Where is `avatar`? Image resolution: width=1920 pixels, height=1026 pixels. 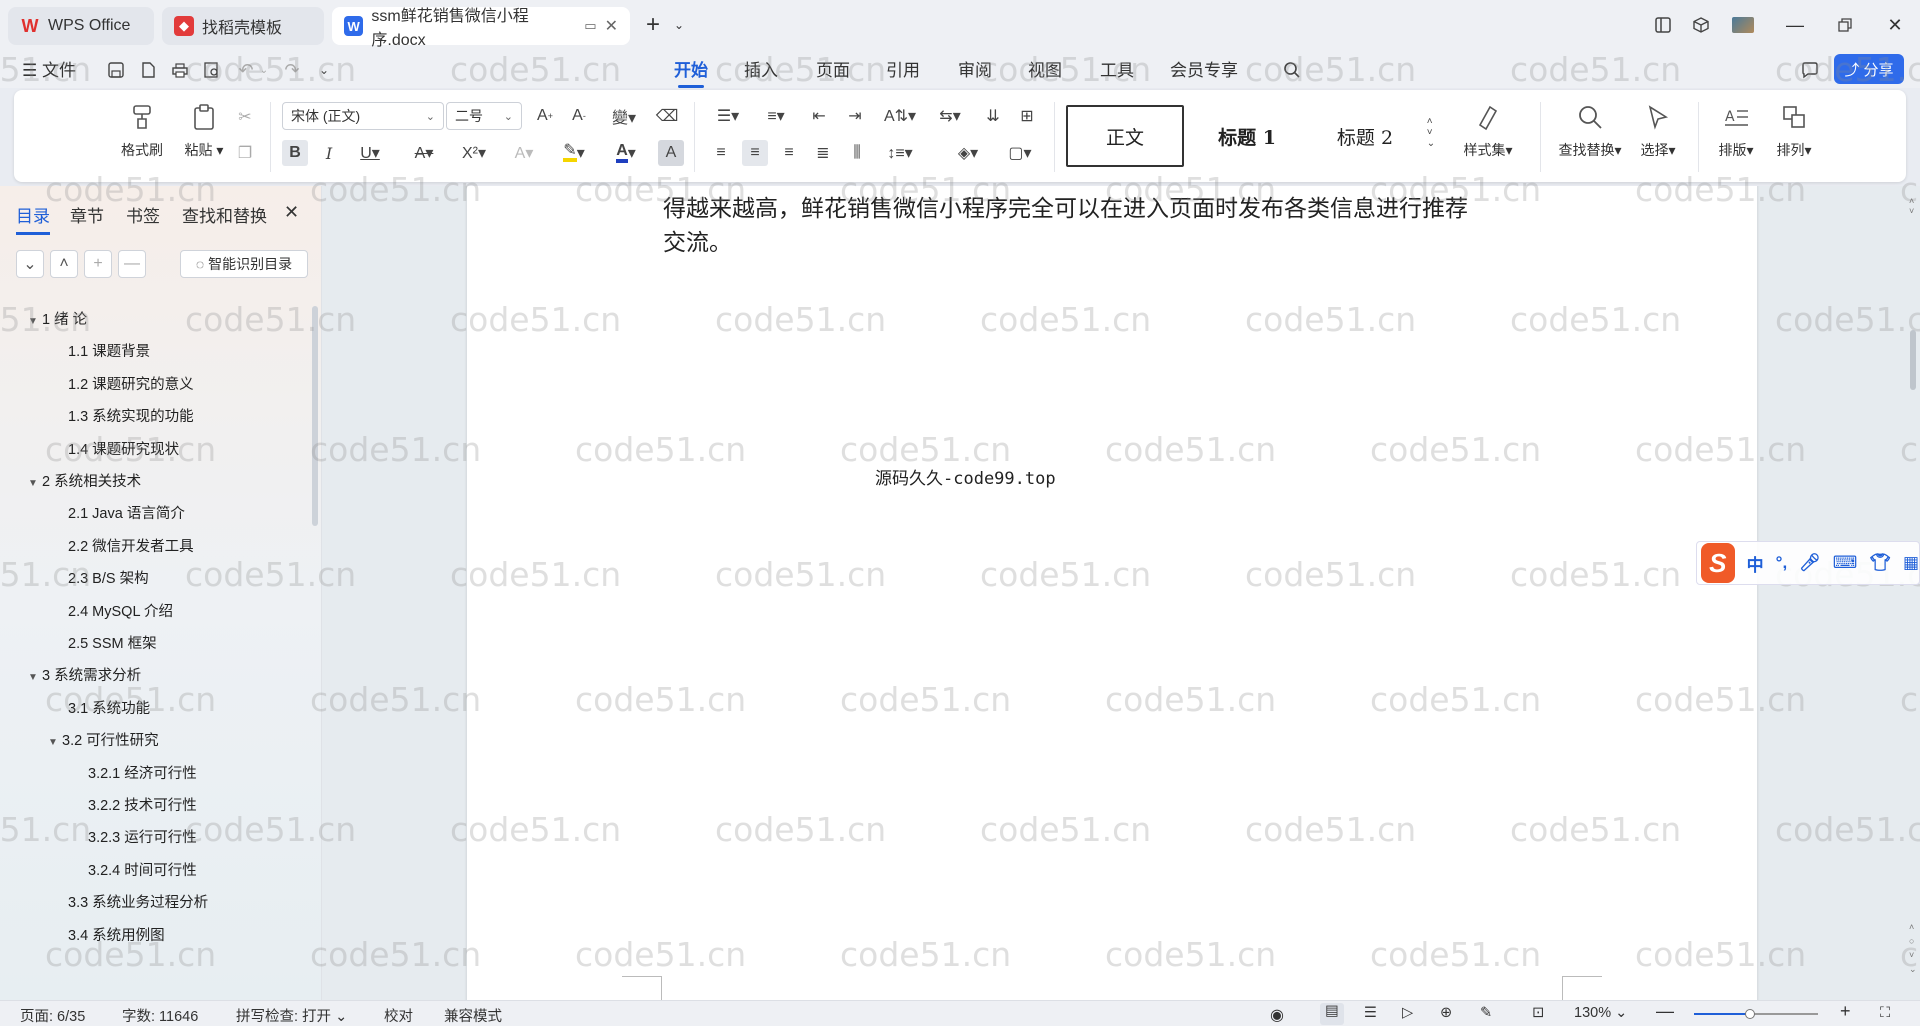
avatar is located at coordinates (1743, 25).